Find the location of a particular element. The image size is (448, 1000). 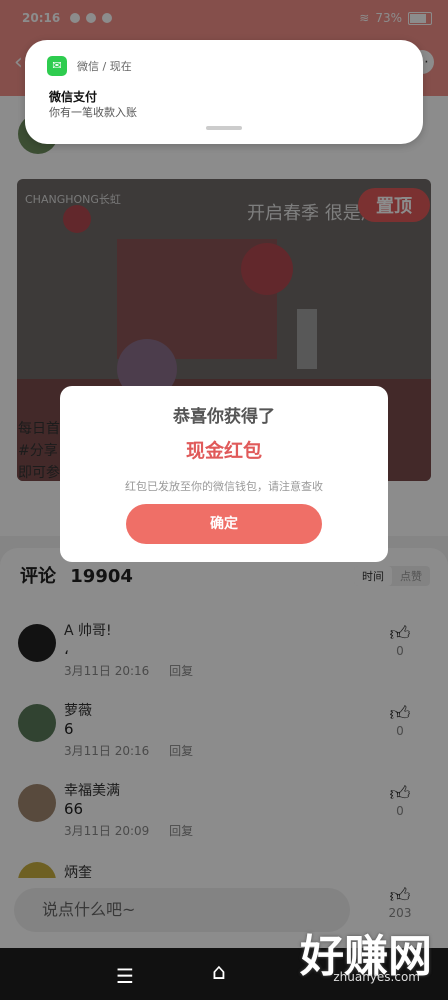

wechat-icon: ✉ is located at coordinates (57, 66).